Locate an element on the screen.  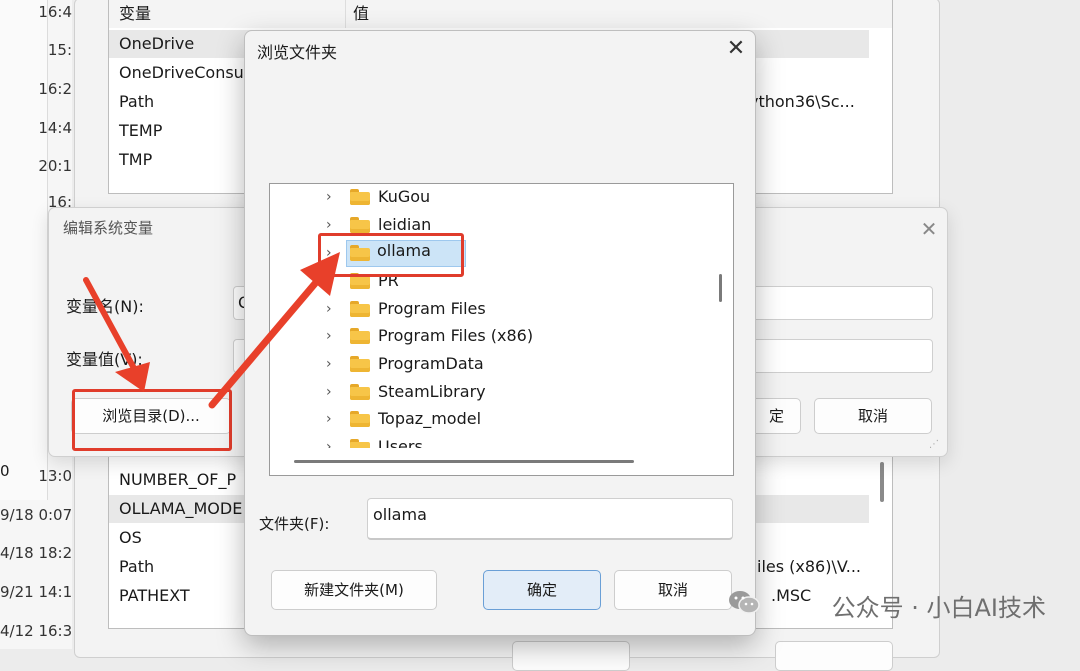
wechat-icon is located at coordinates (744, 602).